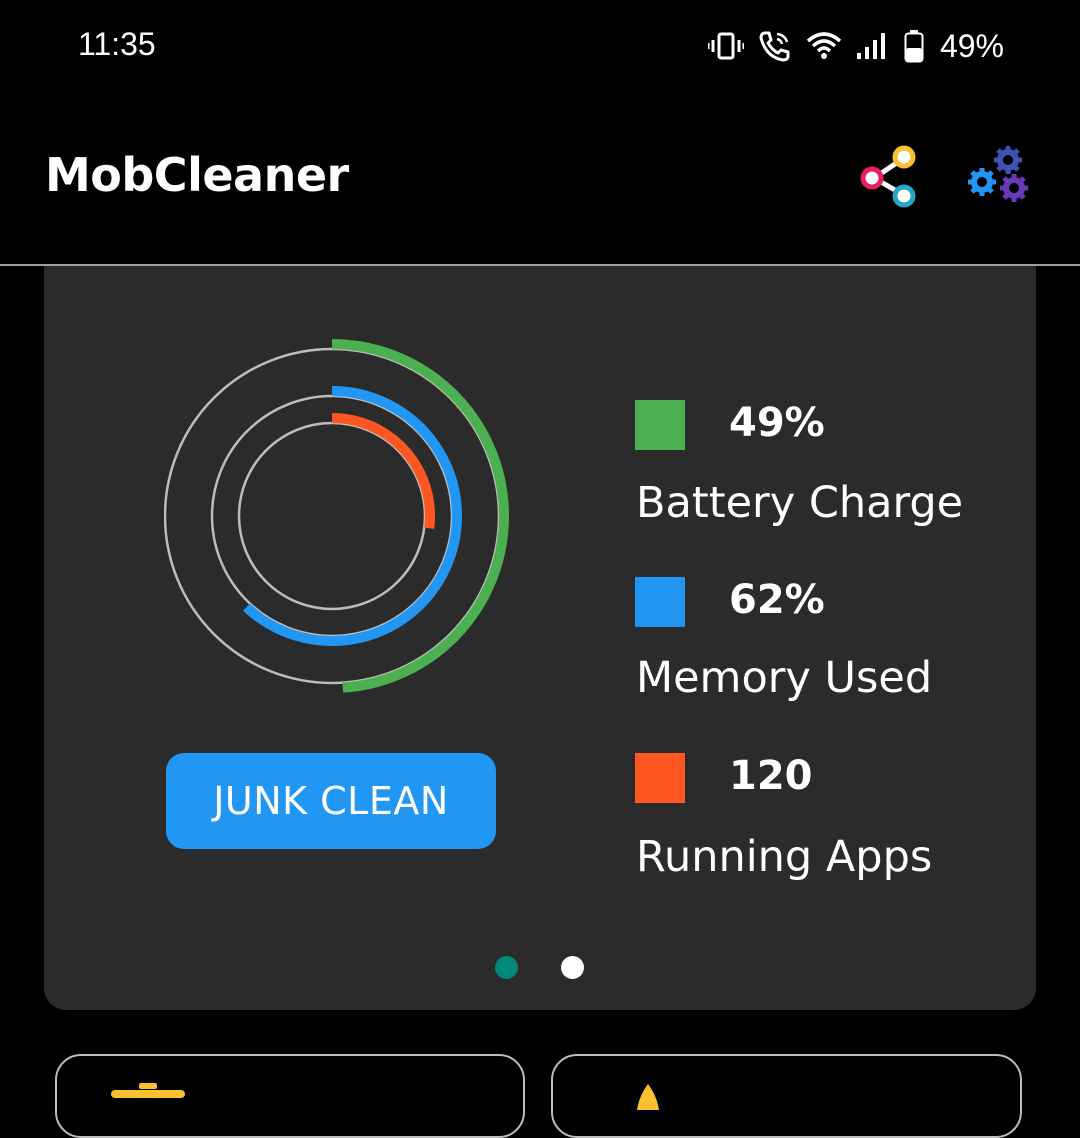 The height and width of the screenshot is (1138, 1080). I want to click on pager-dot-inactive, so click(572, 967).